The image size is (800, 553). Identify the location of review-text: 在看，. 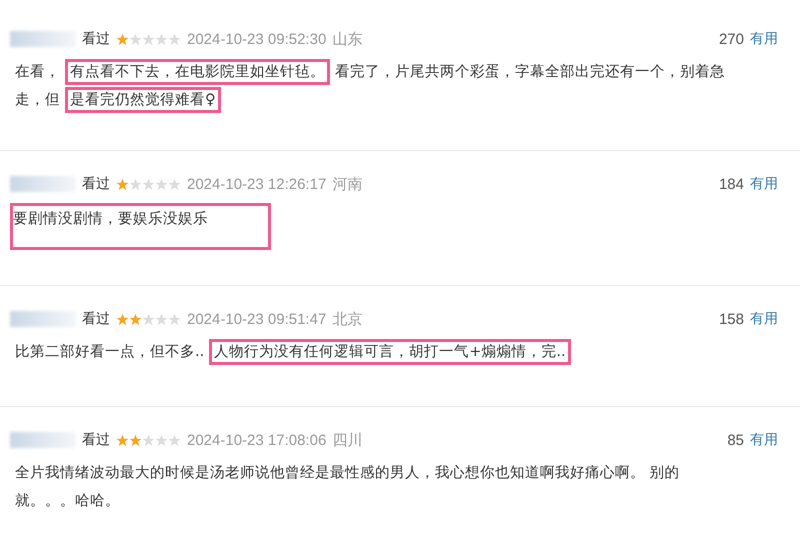
(37, 72).